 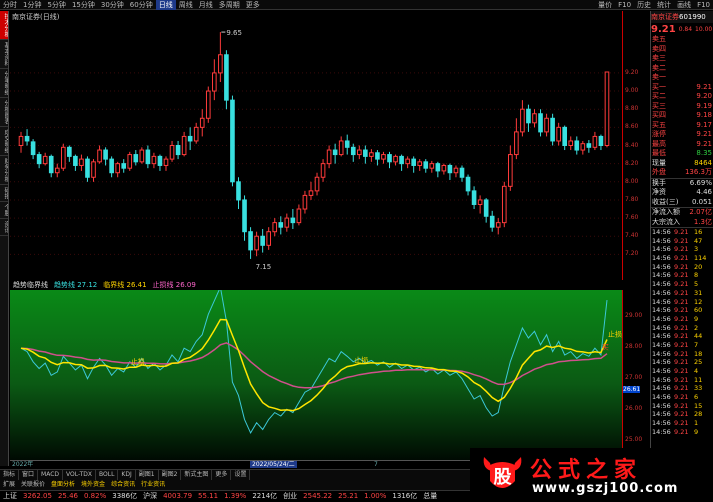 I want to click on extension-tab: 盘面分析, so click(x=63, y=485).